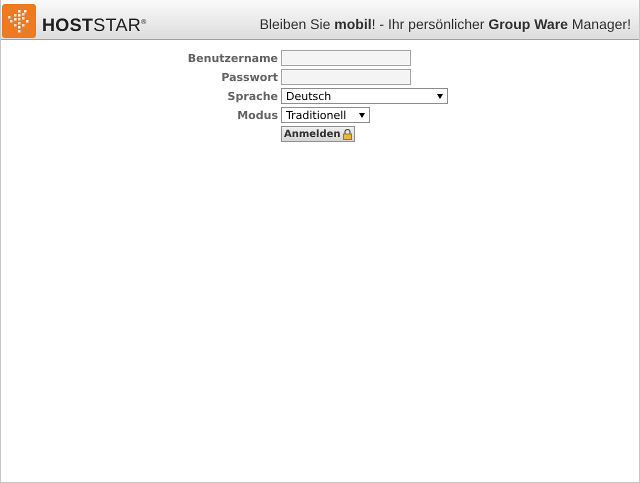  What do you see at coordinates (257, 115) in the screenshot?
I see `field-label: Modus` at bounding box center [257, 115].